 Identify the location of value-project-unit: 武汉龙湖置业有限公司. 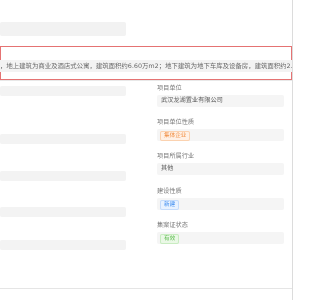
(192, 100).